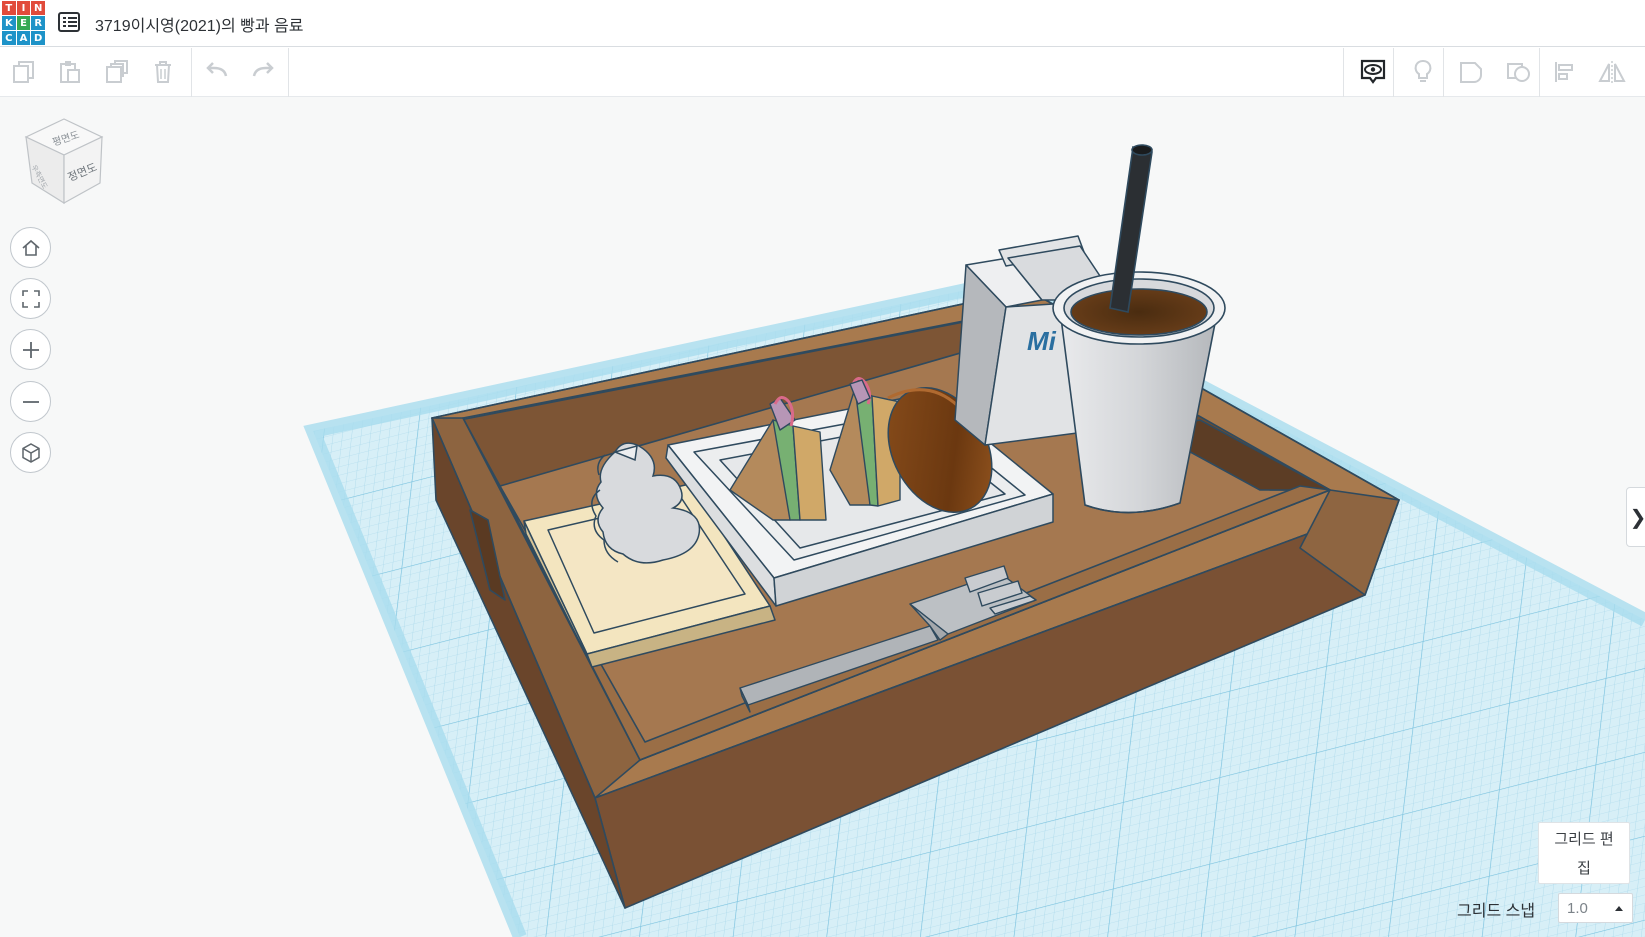 The height and width of the screenshot is (937, 1645). I want to click on show-all-icon, so click(1373, 72).